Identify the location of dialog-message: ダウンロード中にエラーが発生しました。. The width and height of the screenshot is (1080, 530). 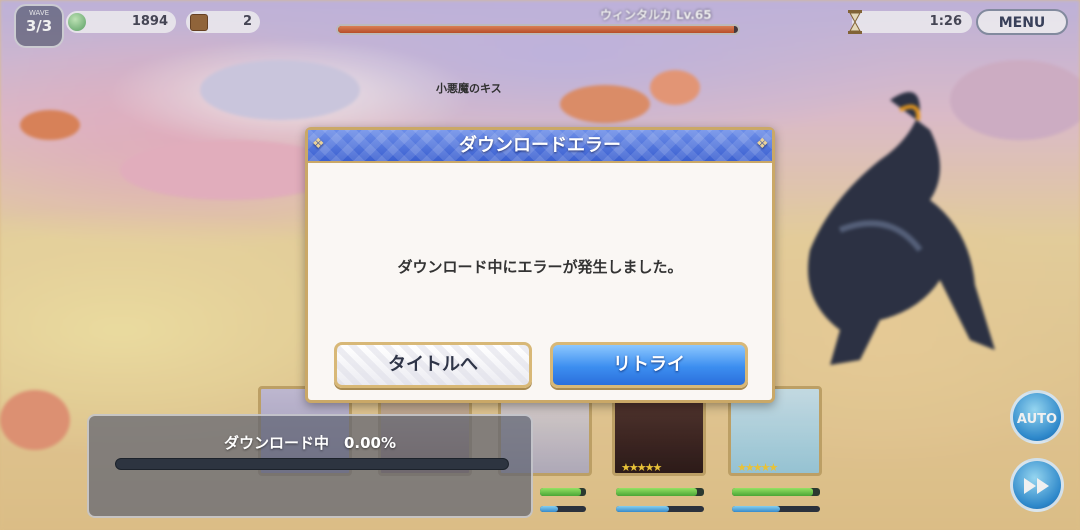
(540, 267).